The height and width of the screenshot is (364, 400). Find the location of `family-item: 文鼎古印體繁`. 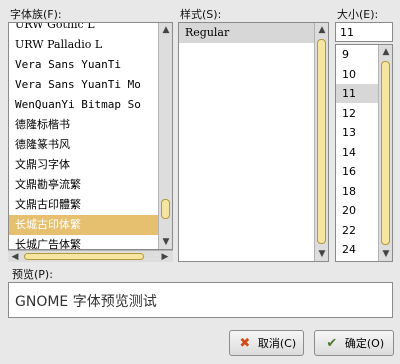

family-item: 文鼎古印體繁 is located at coordinates (83, 205).